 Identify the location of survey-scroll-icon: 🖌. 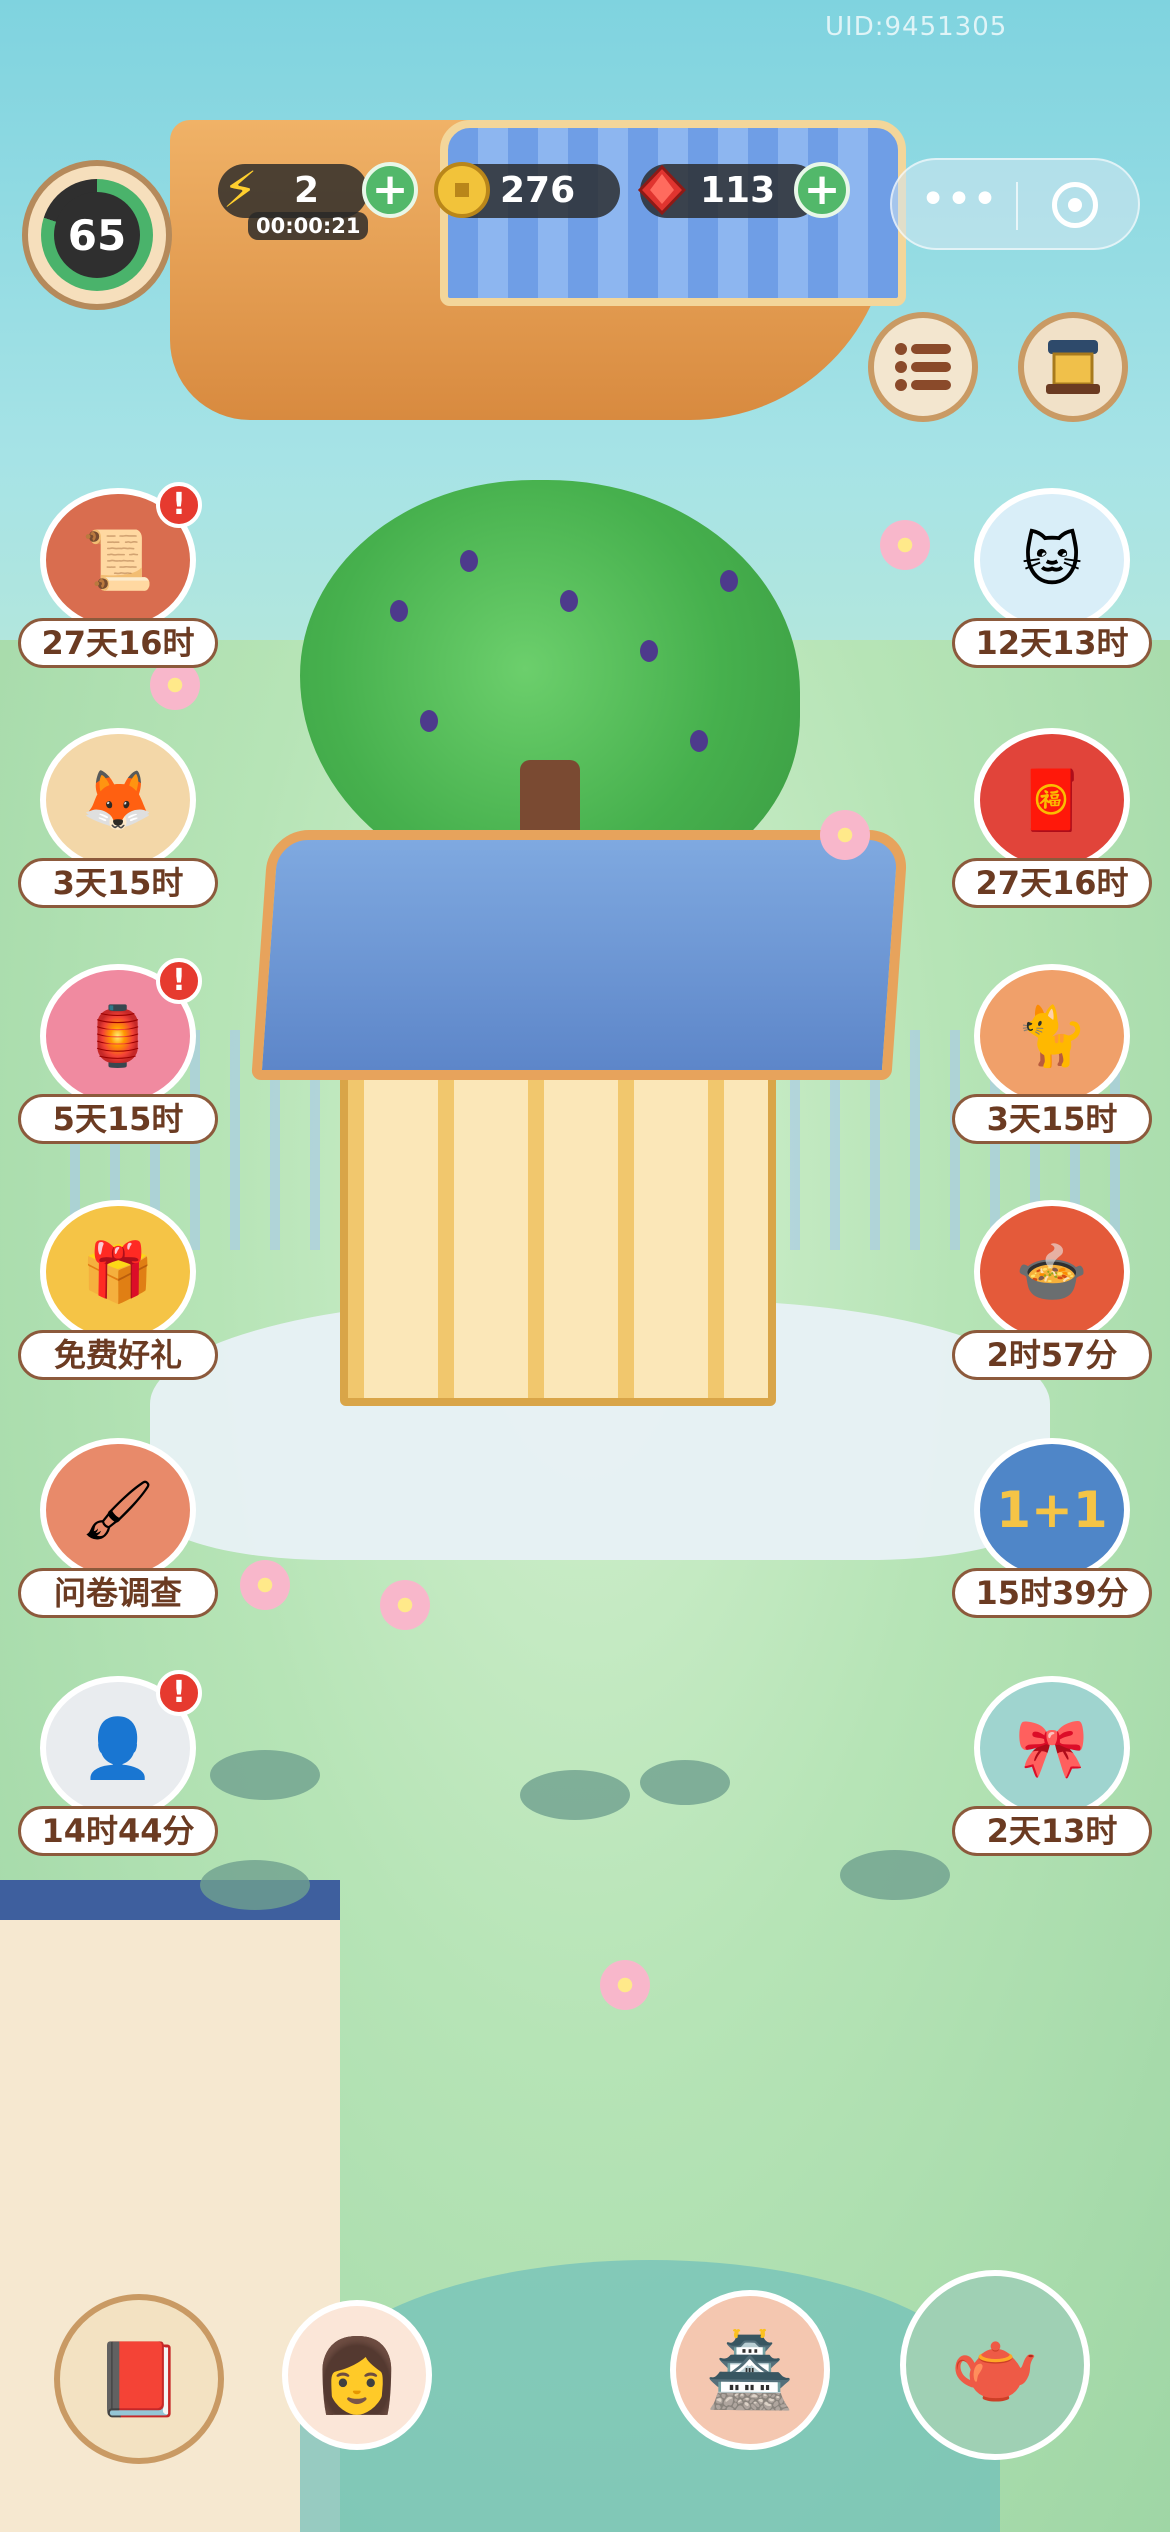
(118, 1510).